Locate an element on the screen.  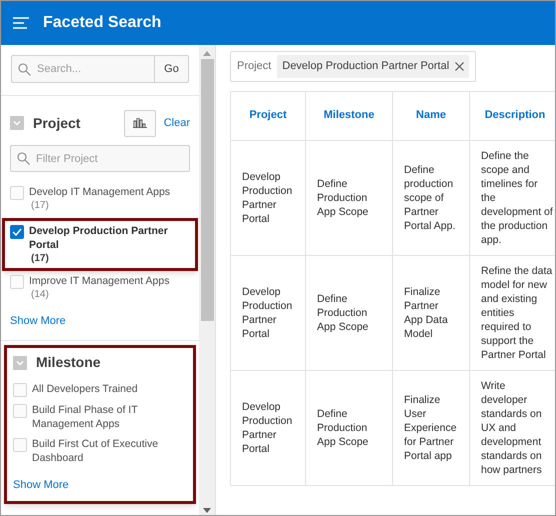
scroll-up-icon is located at coordinates (207, 53).